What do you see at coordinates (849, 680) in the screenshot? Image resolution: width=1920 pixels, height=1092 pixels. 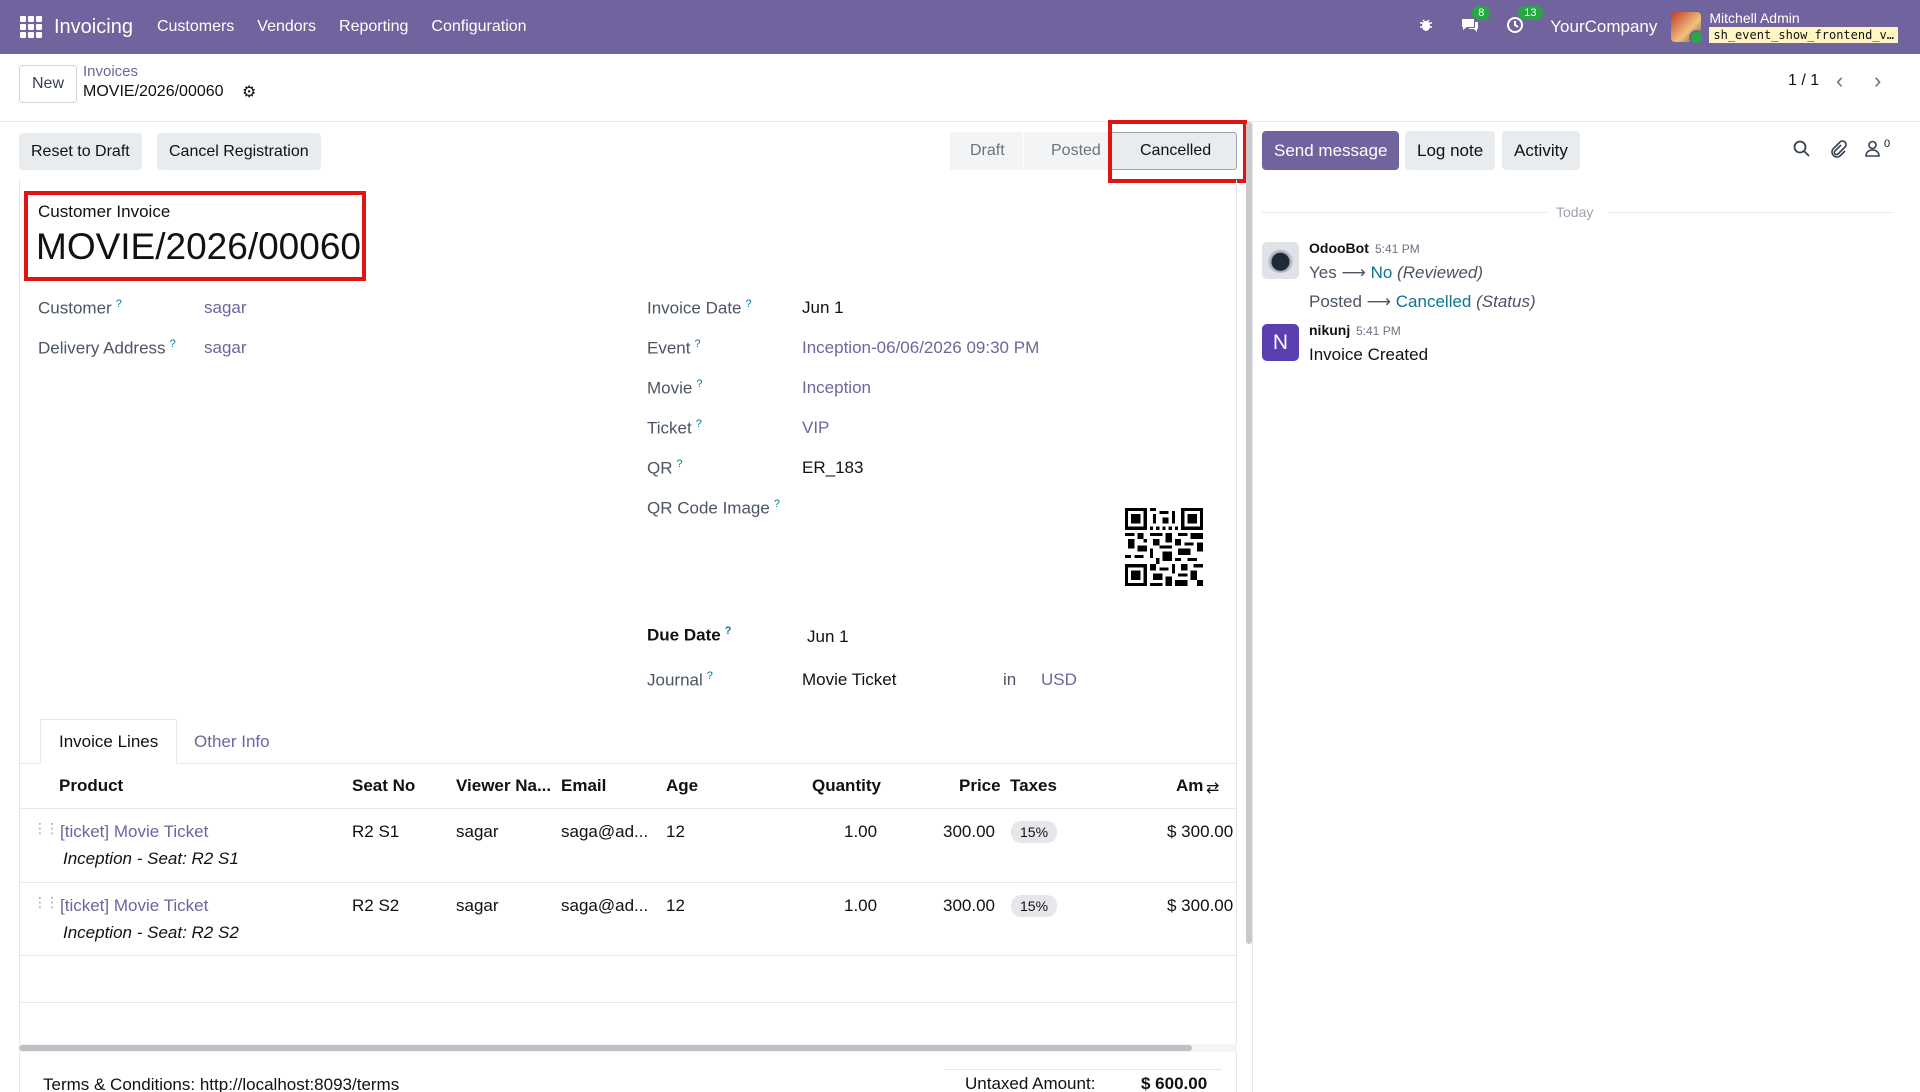 I see `journal-field: Movie Ticket` at bounding box center [849, 680].